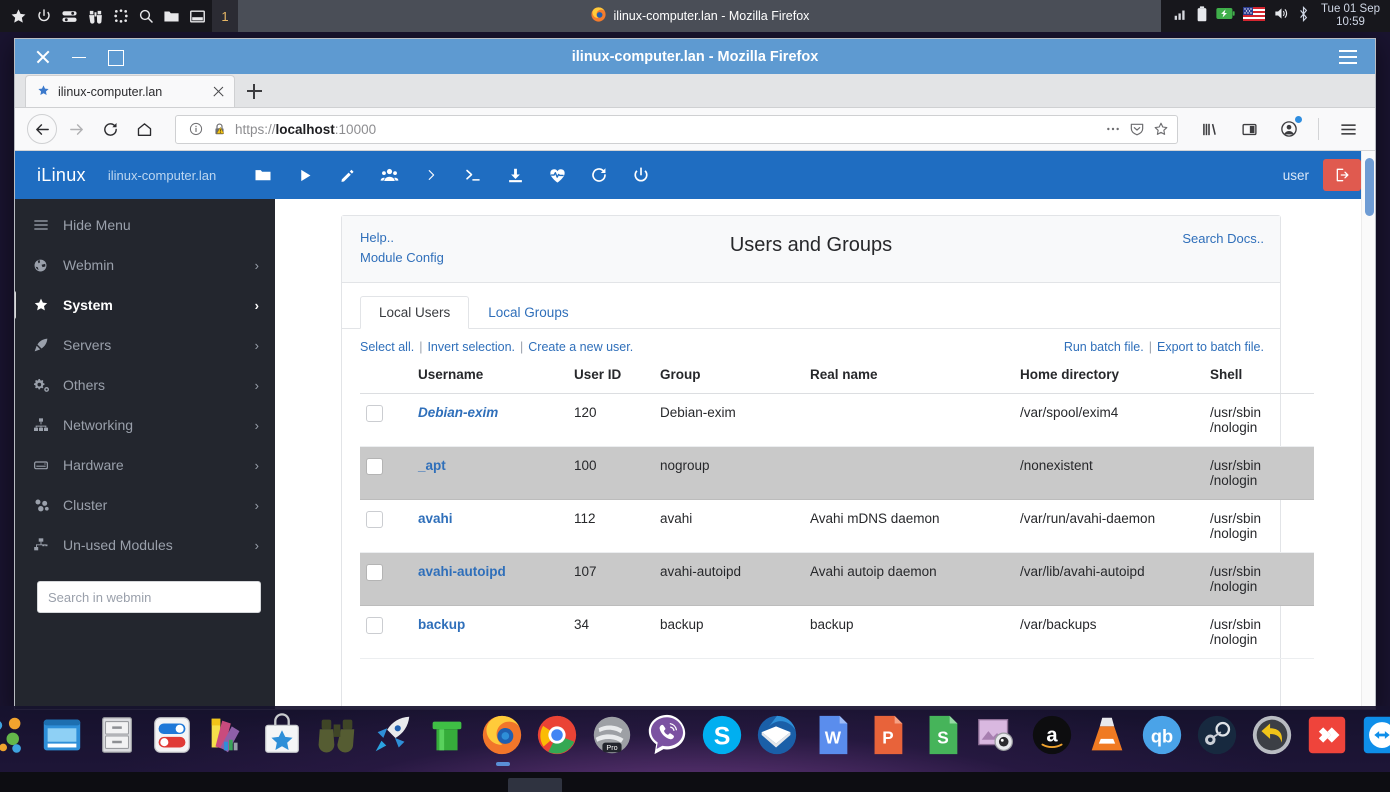 This screenshot has width=1390, height=792. Describe the element at coordinates (471, 347) in the screenshot. I see `invert-selection-link: Invert selection.` at that location.